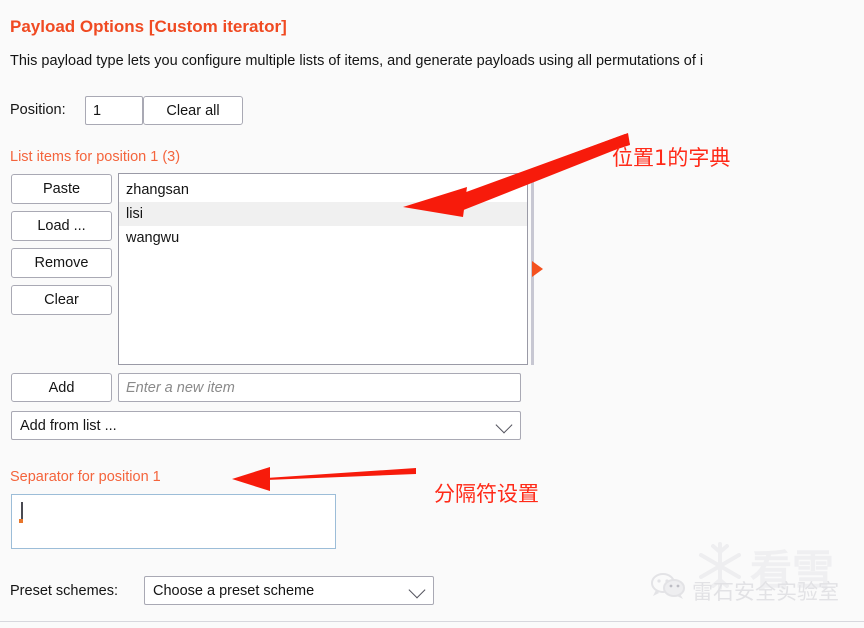 This screenshot has height=628, width=864. I want to click on preset-scheme-dropdown: Choose a preset scheme, so click(289, 590).